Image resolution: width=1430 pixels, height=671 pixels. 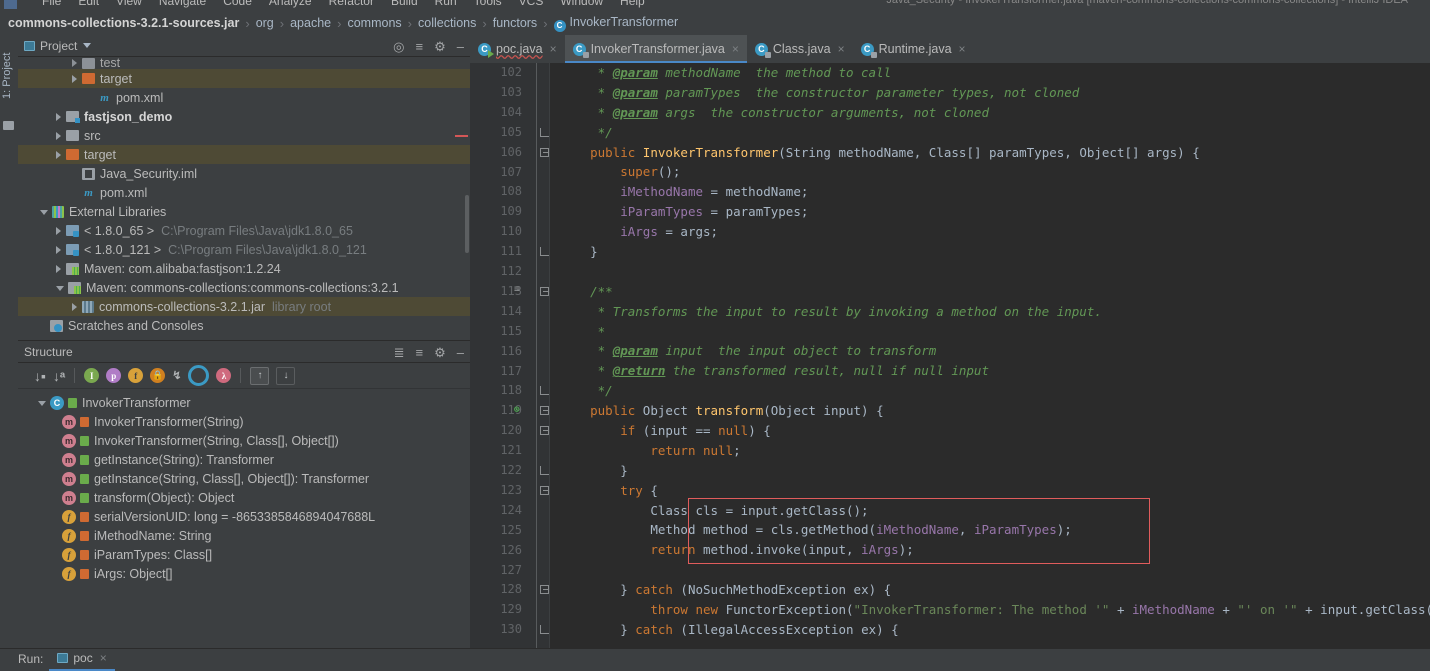 What do you see at coordinates (244, 325) in the screenshot?
I see `project-tree-row: Scratches and Consoles` at bounding box center [244, 325].